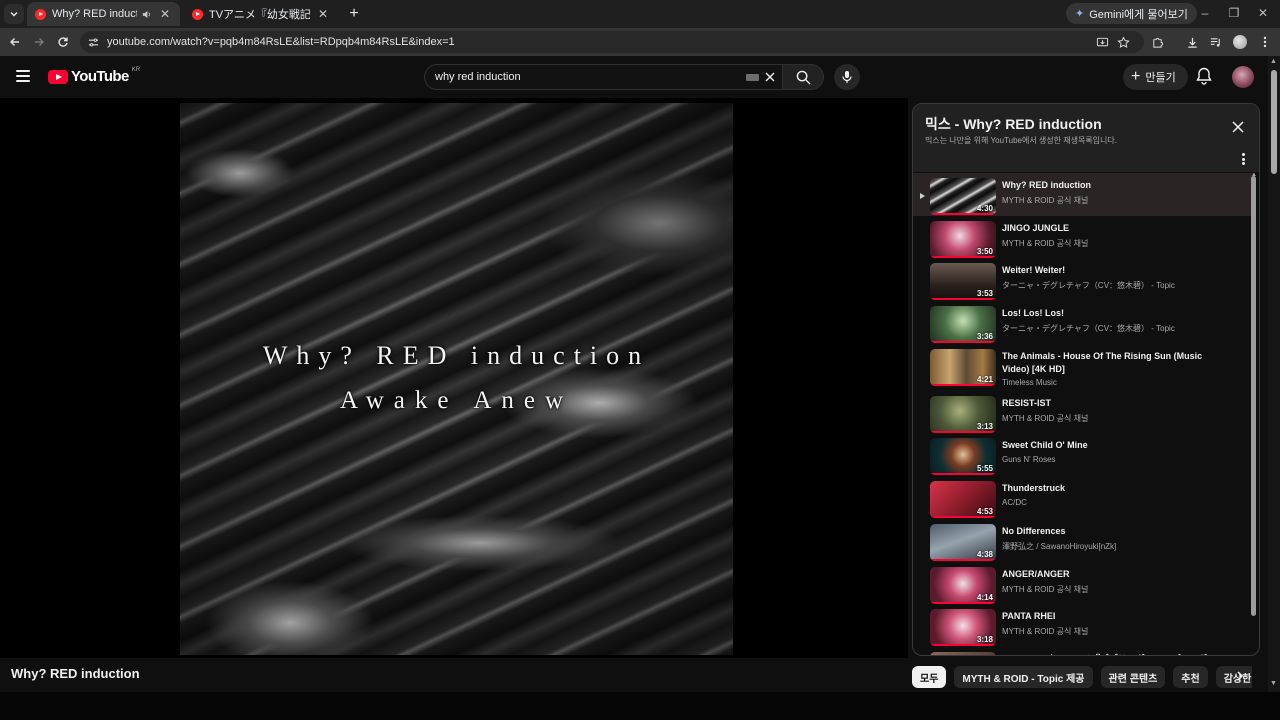 Image resolution: width=1280 pixels, height=720 pixels. Describe the element at coordinates (603, 77) in the screenshot. I see `search-input: why red induction` at that location.